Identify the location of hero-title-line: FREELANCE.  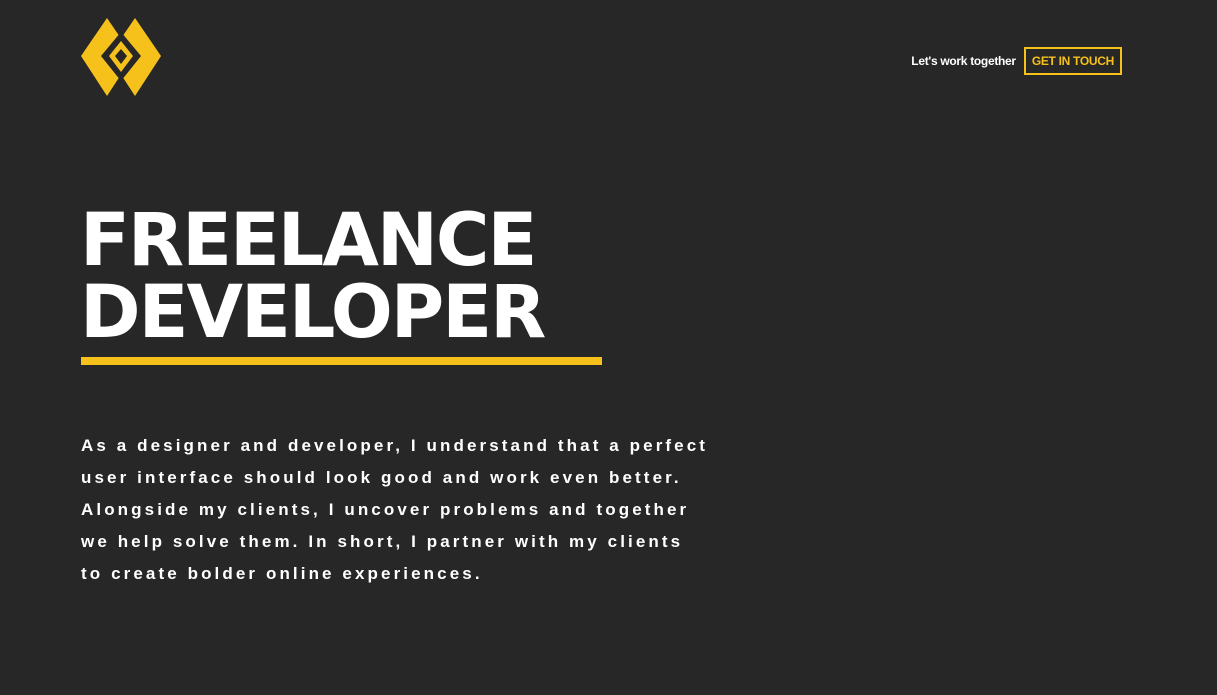
(308, 240).